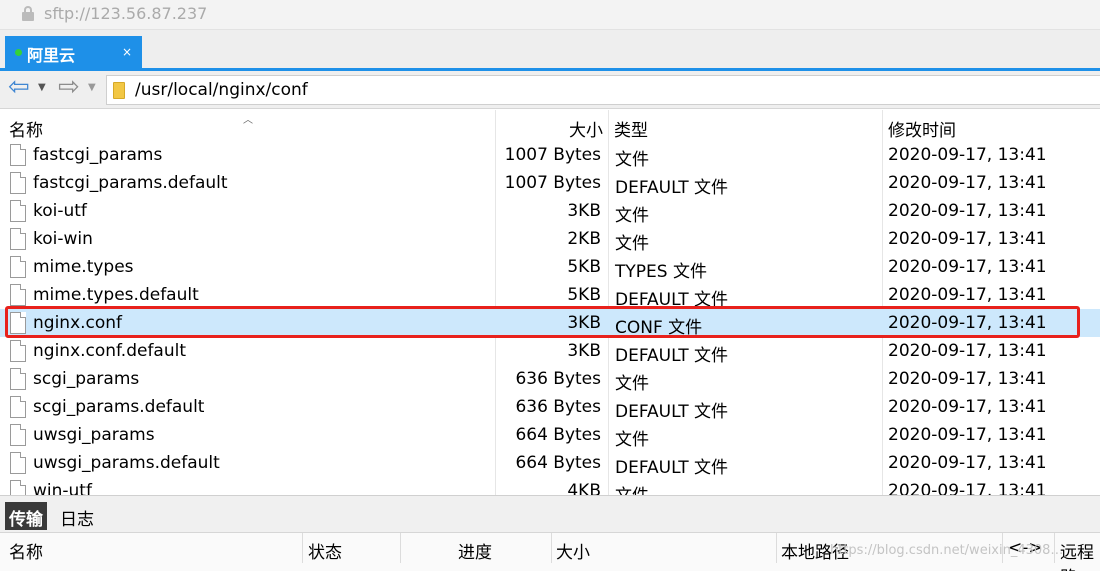 The width and height of the screenshot is (1100, 571). What do you see at coordinates (661, 272) in the screenshot?
I see `file-type: TYPES 文件` at bounding box center [661, 272].